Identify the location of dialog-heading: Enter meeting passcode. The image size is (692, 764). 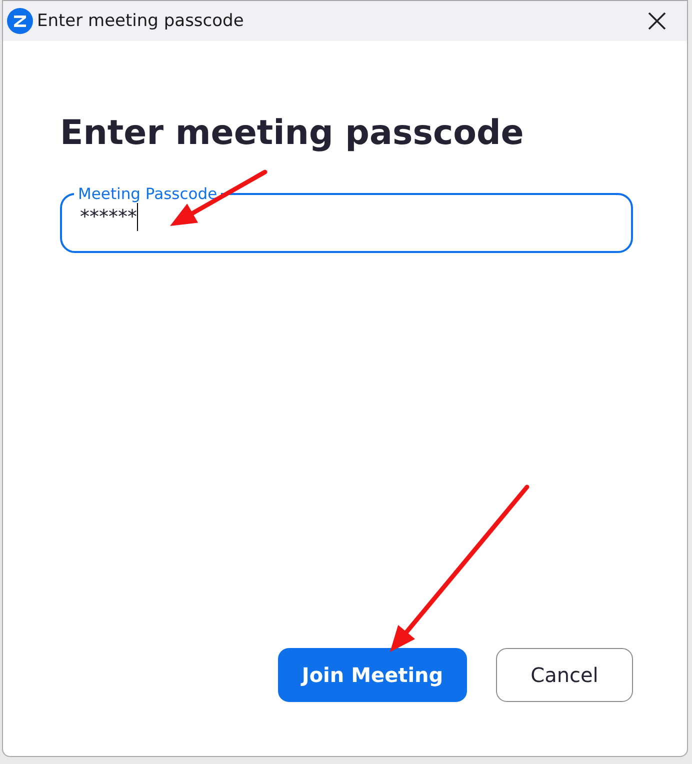
(292, 133).